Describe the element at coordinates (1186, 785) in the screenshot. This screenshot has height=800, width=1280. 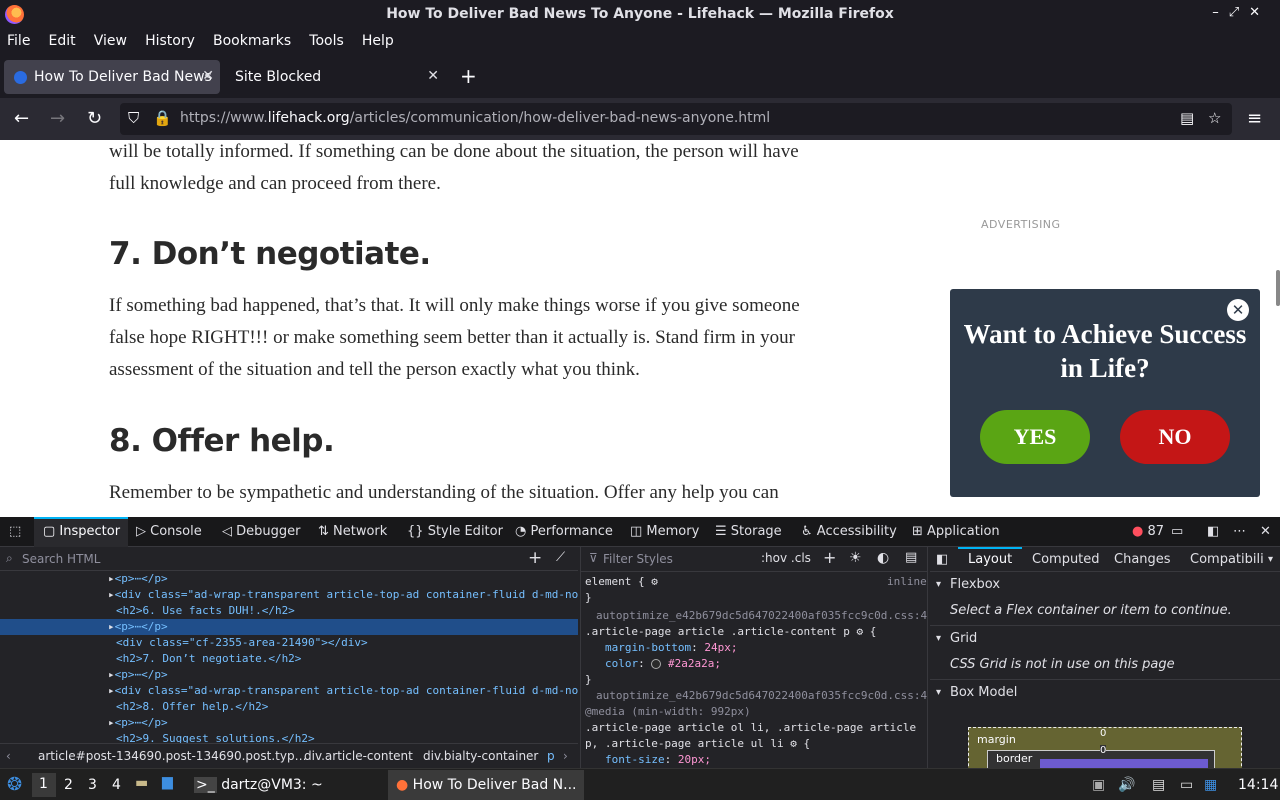
I see `network-icon: ▭` at that location.